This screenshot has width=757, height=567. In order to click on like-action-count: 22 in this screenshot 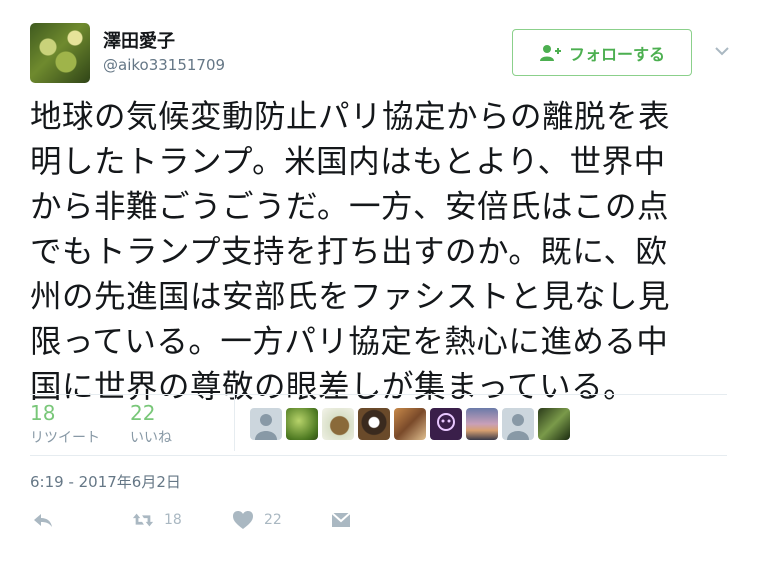, I will do `click(273, 520)`.